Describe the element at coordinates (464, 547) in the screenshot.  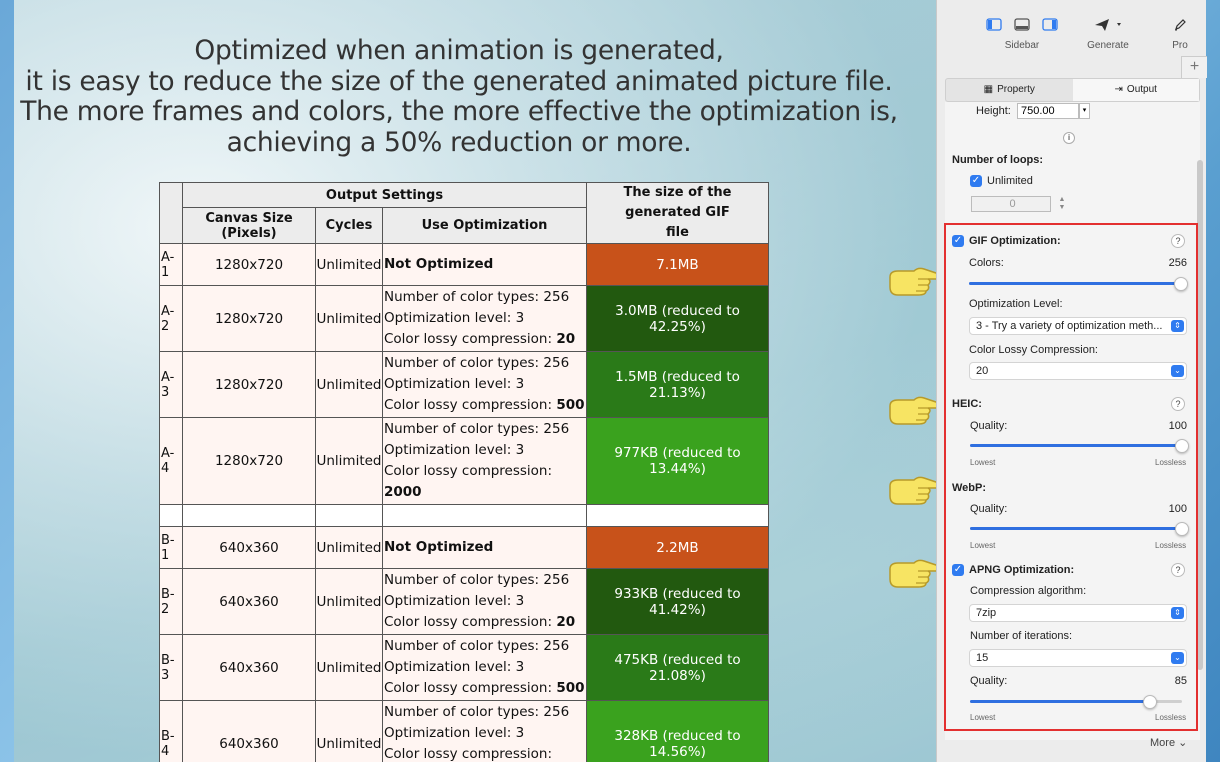
I see `table-row: B-1 640x360 Unlimited Not Optimized 2.2MB` at that location.